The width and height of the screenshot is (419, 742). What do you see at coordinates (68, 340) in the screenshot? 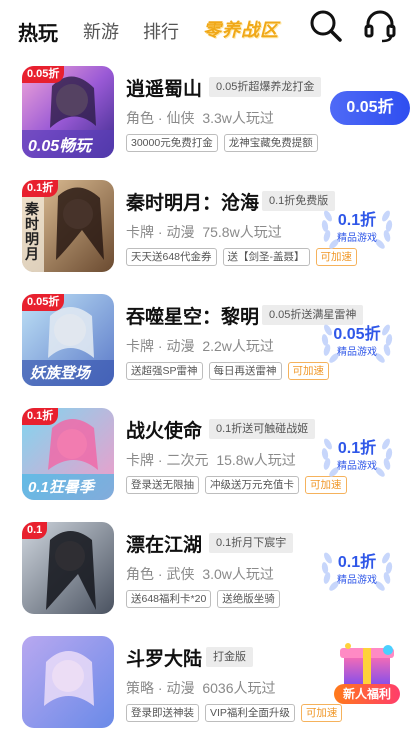
I see `game-thumbnail: 0.05折 妖族登场` at bounding box center [68, 340].